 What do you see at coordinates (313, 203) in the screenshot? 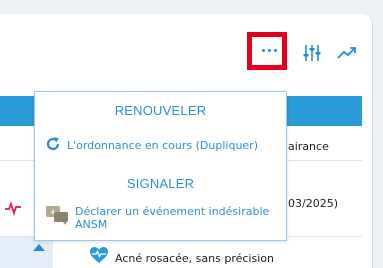
I see `row-text: 03/2025)` at bounding box center [313, 203].